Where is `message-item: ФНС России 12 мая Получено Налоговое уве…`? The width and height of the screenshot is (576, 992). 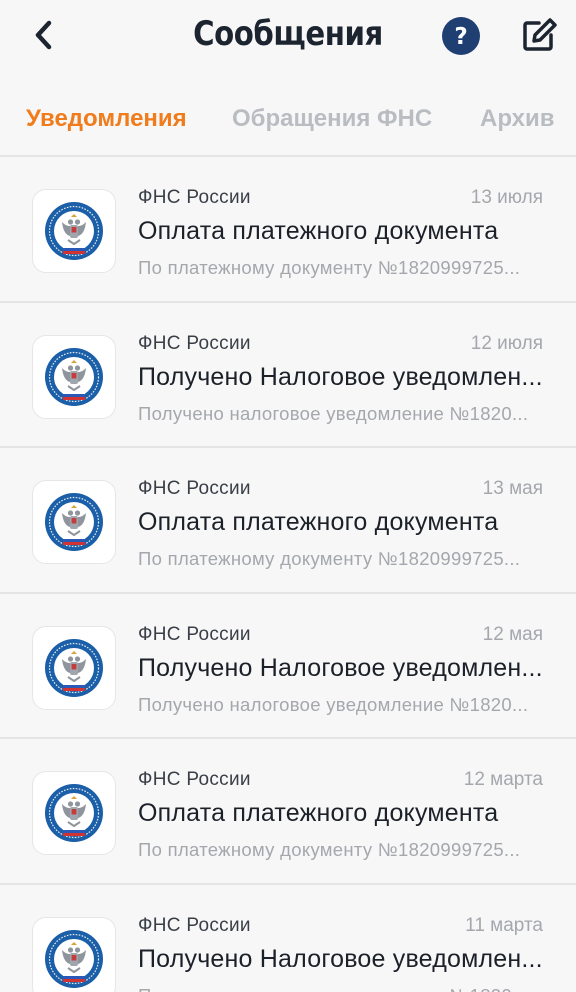
message-item: ФНС России 12 мая Получено Налоговое уве… is located at coordinates (288, 666).